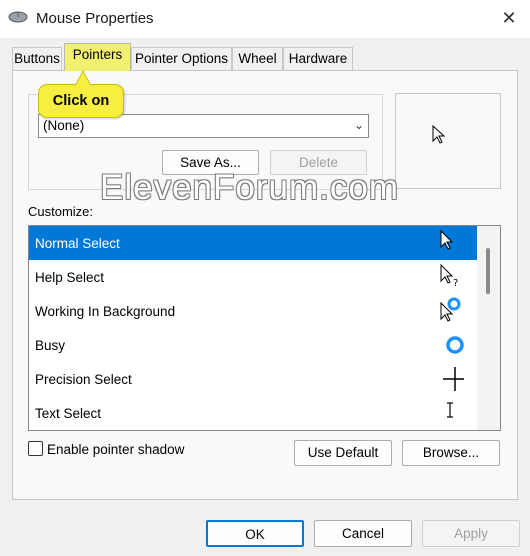  I want to click on arrow-cursor-icon, so click(447, 239).